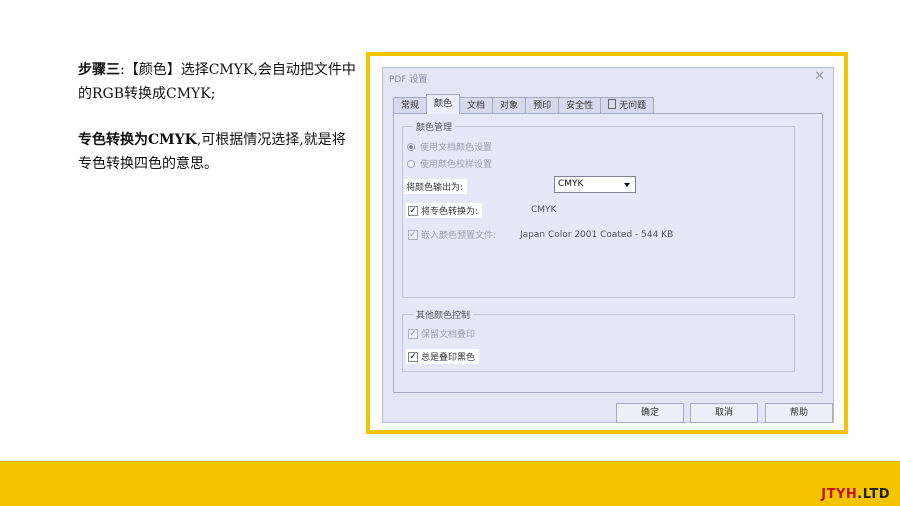 The width and height of the screenshot is (900, 506). I want to click on embed-profile-row: ✓ 嵌入颜色预置文件:, so click(452, 234).